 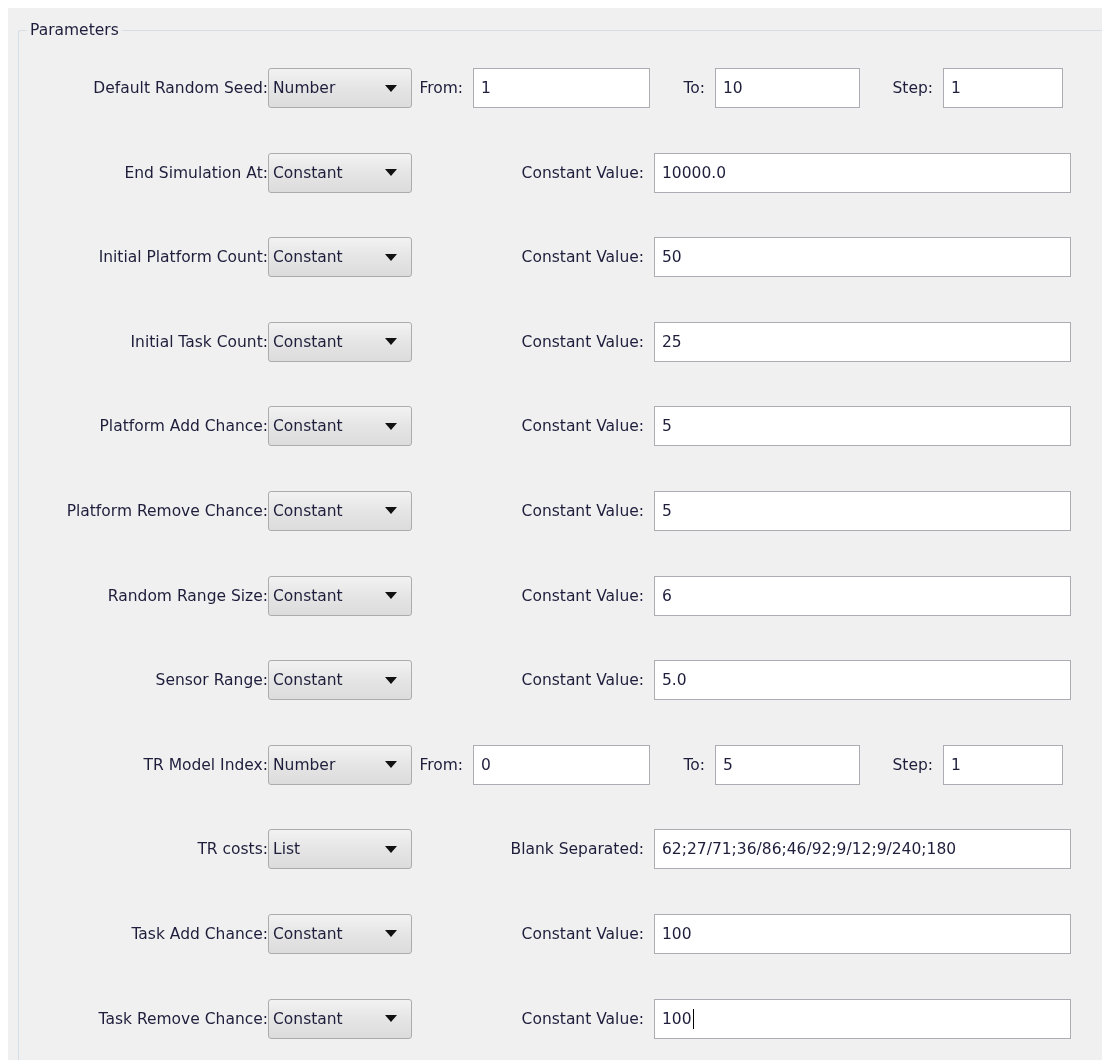 What do you see at coordinates (787, 88) in the screenshot?
I see `input-field: 10` at bounding box center [787, 88].